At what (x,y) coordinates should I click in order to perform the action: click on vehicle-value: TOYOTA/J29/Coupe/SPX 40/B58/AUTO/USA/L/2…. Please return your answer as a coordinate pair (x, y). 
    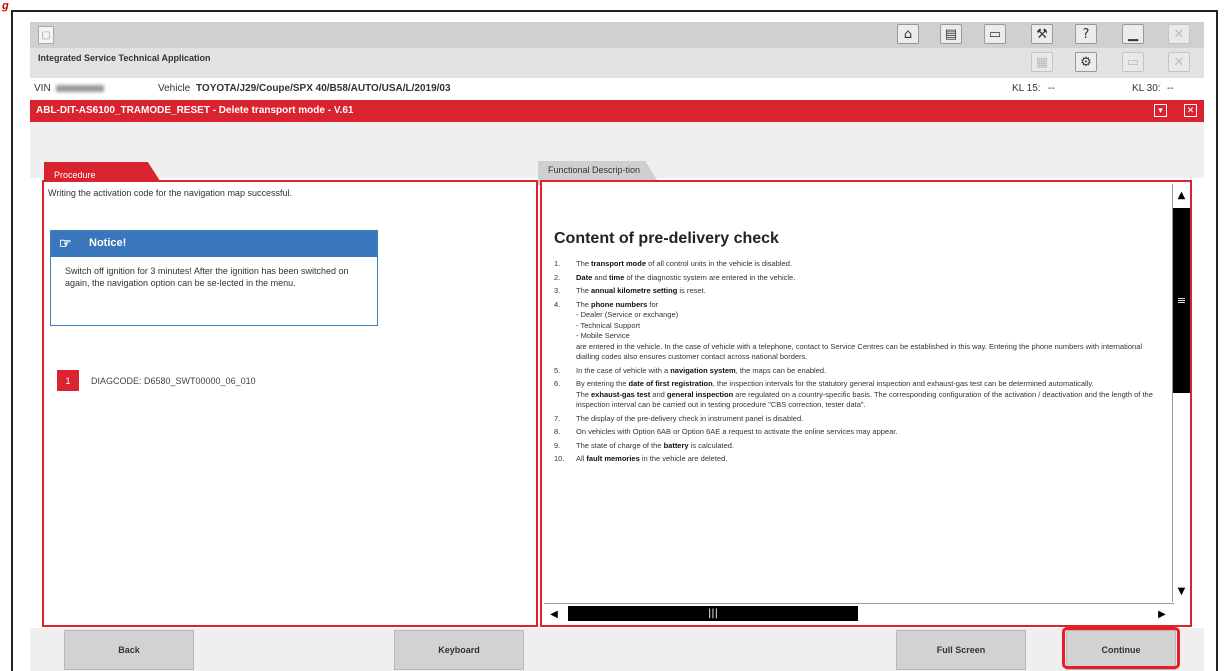
    Looking at the image, I should click on (323, 88).